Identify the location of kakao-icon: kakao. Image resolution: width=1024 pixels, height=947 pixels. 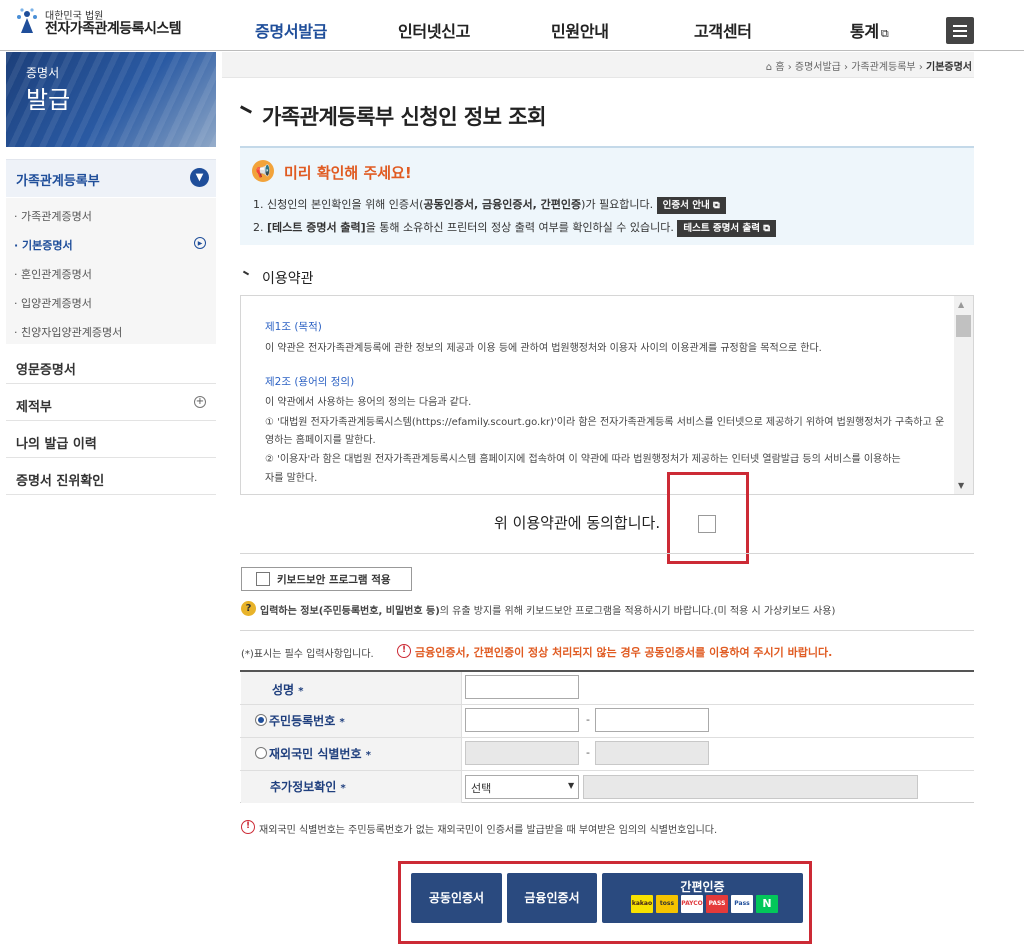
(642, 904).